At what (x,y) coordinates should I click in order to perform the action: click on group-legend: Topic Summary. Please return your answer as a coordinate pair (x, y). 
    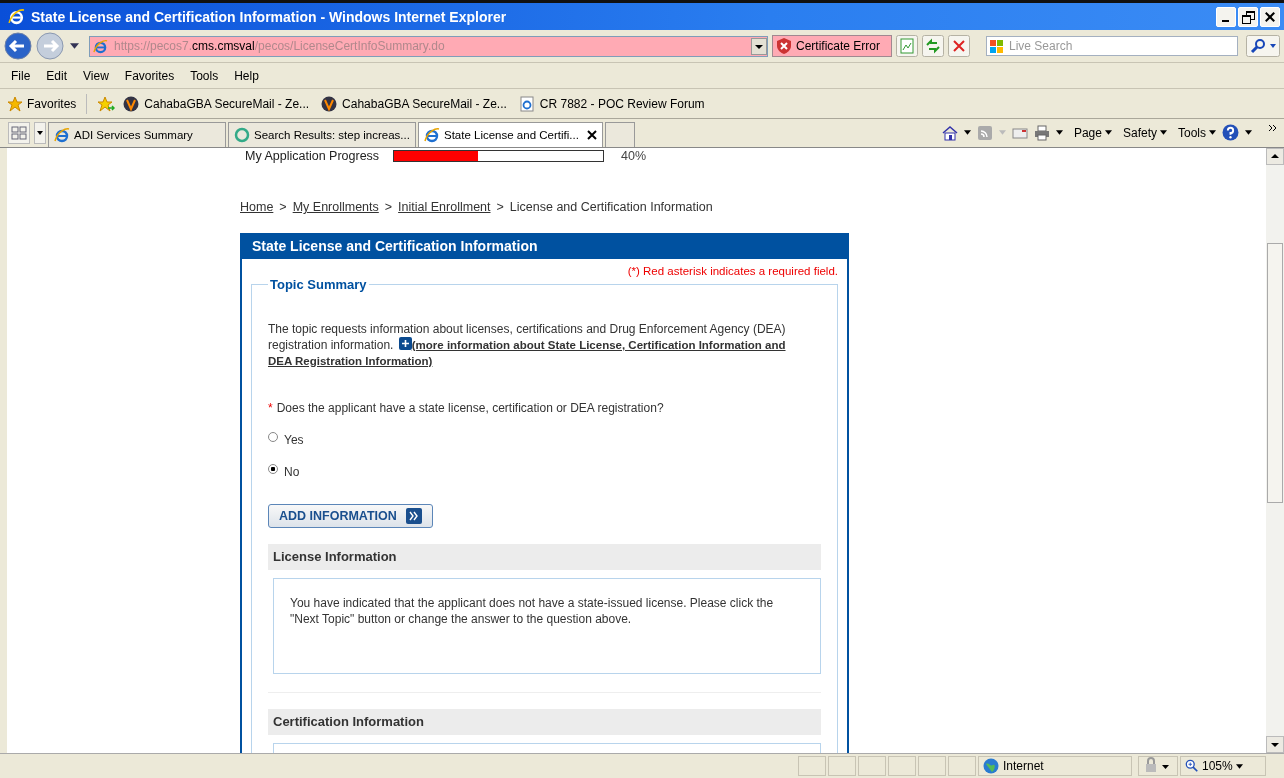
    Looking at the image, I should click on (318, 284).